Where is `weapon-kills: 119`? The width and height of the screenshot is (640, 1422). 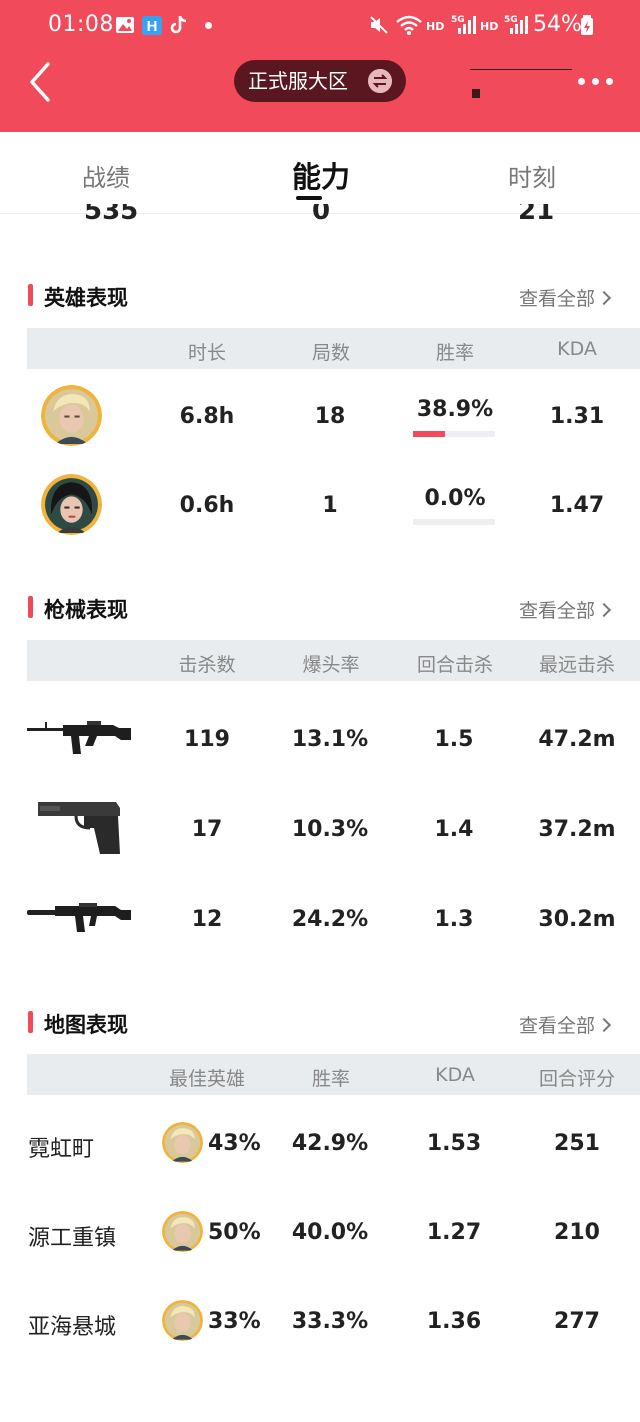 weapon-kills: 119 is located at coordinates (207, 739).